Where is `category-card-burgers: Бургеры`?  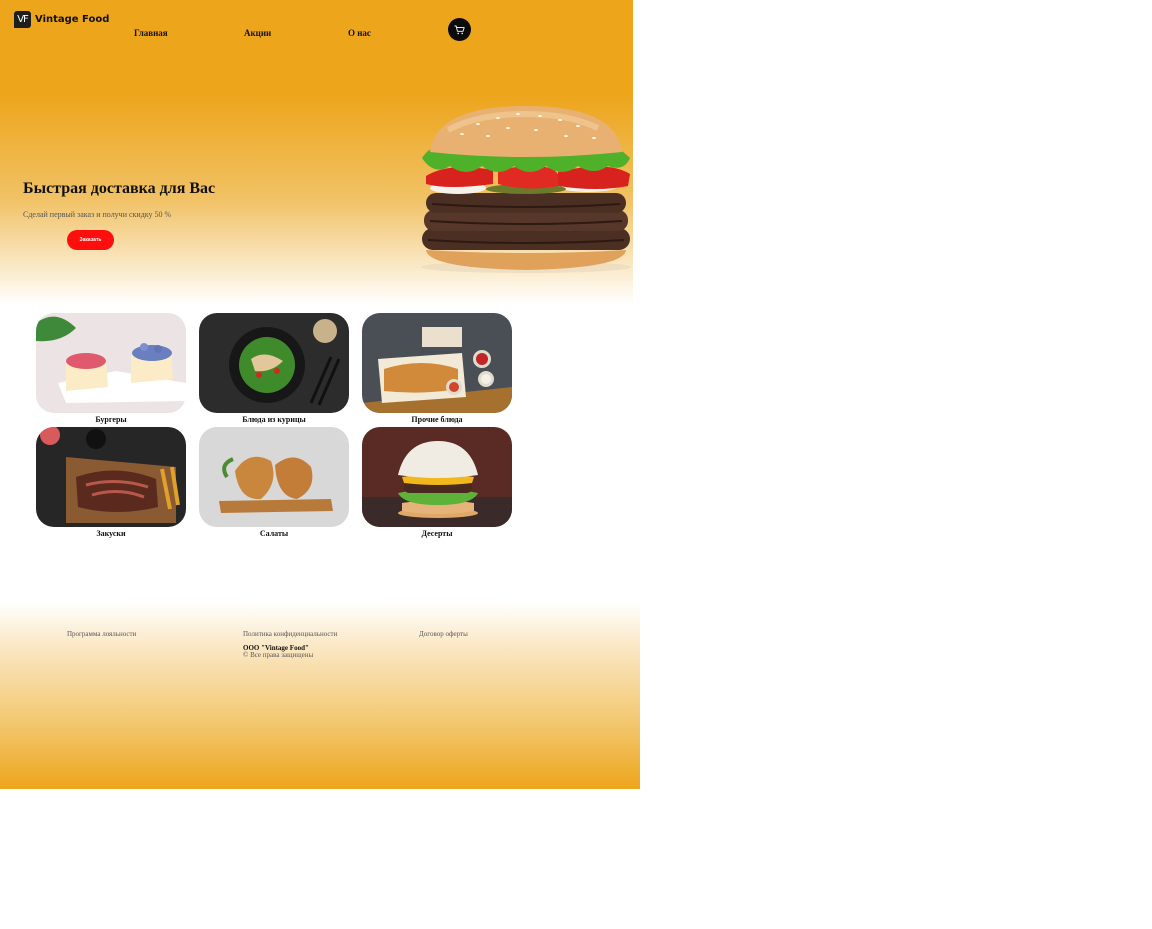 category-card-burgers: Бургеры is located at coordinates (111, 368).